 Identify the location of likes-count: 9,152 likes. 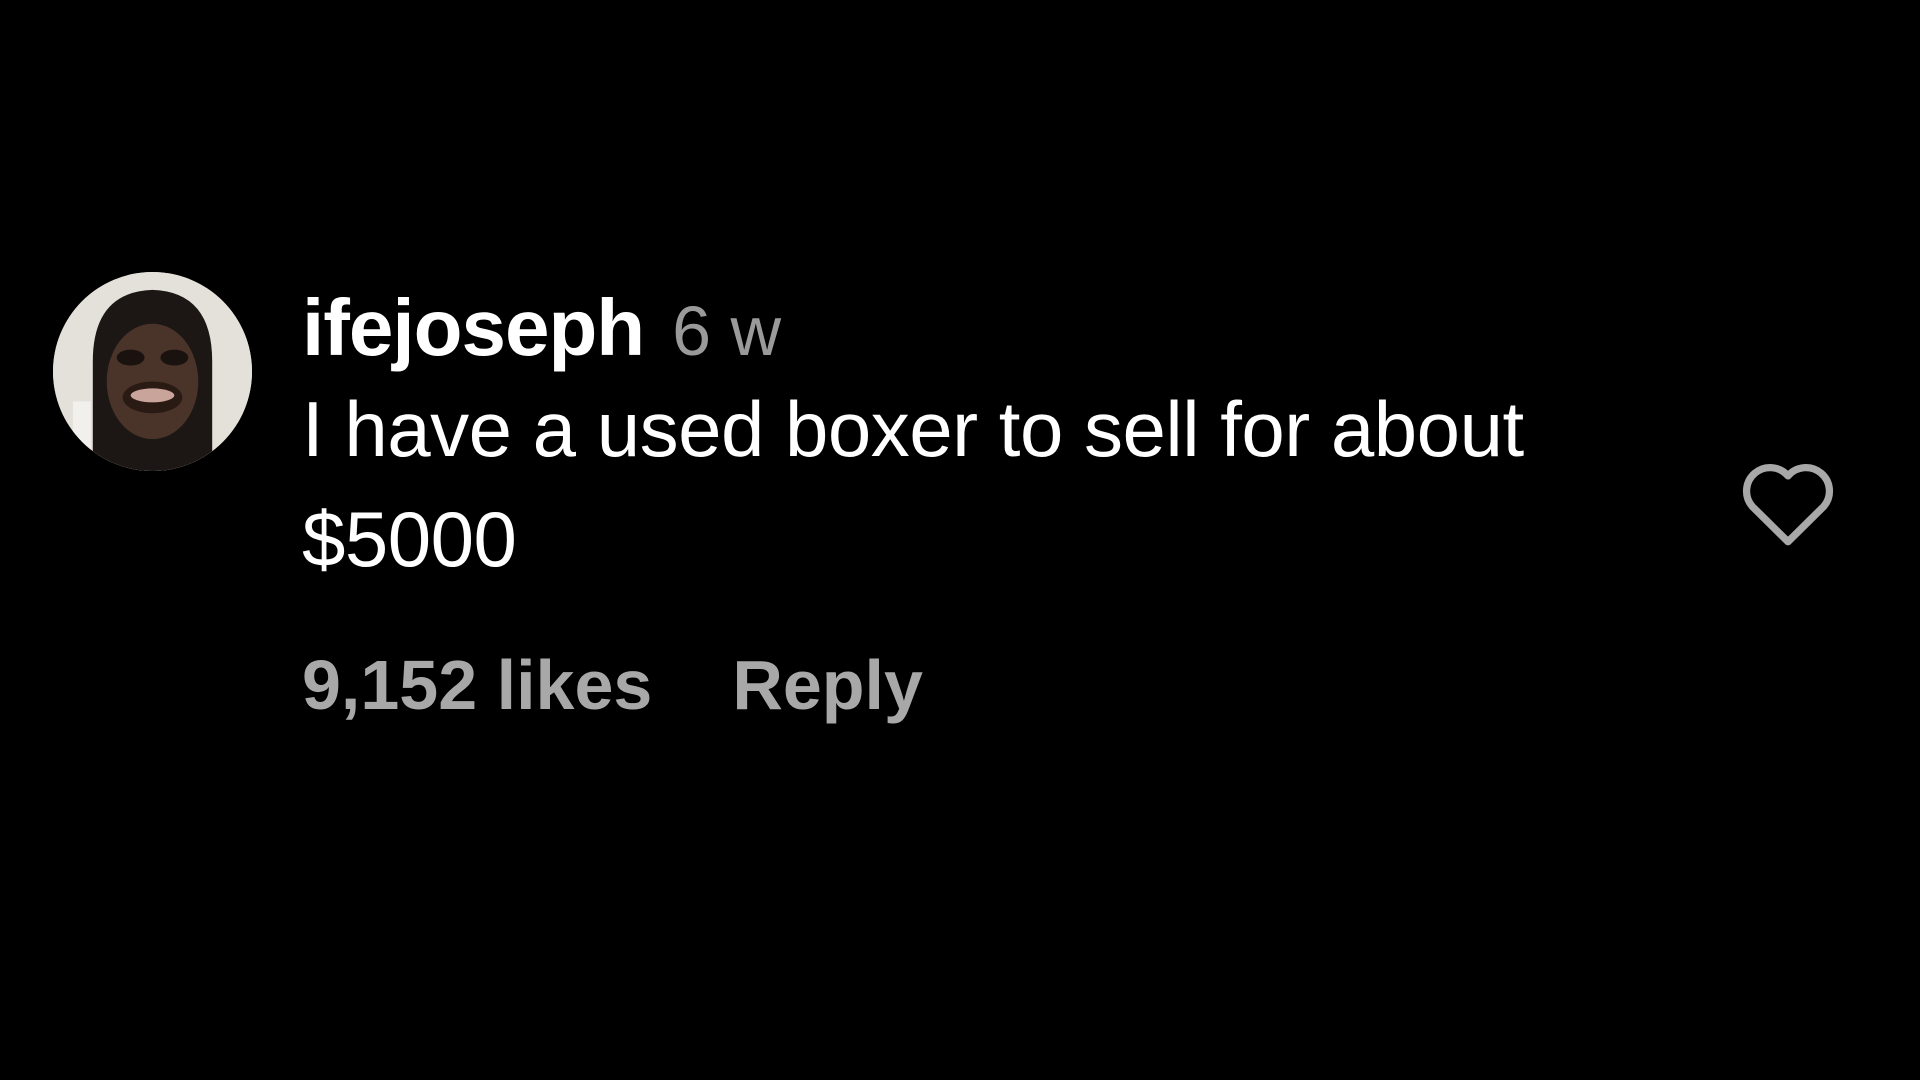
(477, 685).